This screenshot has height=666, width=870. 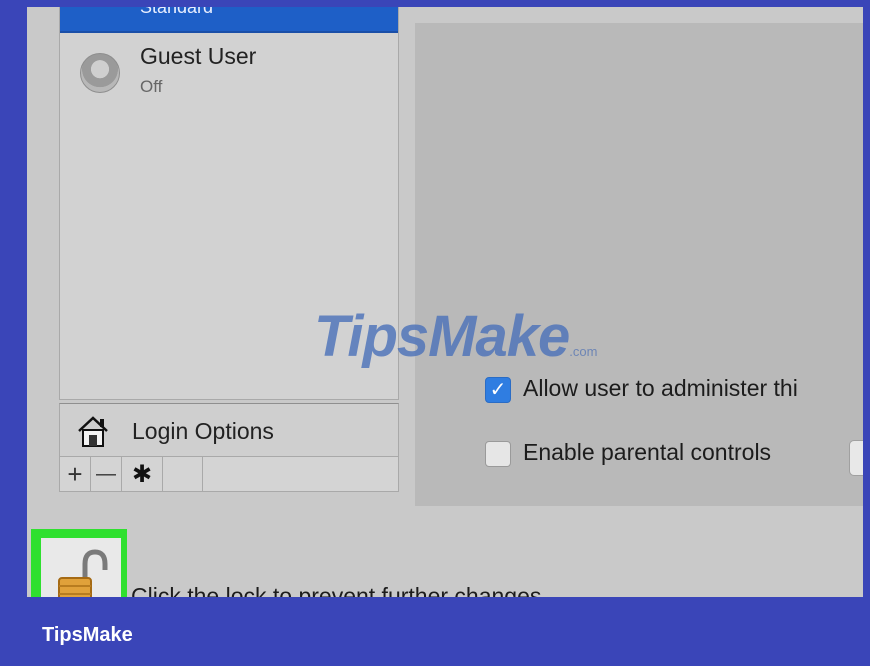 I want to click on user-list-toolbar: + — ✱, so click(x=229, y=474).